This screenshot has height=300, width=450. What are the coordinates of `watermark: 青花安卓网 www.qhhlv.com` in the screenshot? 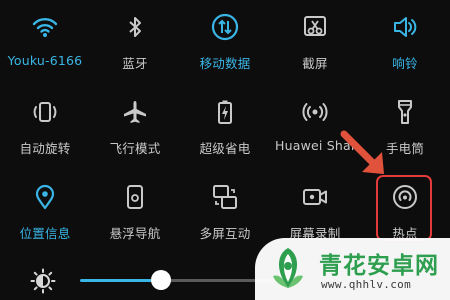 It's located at (352, 269).